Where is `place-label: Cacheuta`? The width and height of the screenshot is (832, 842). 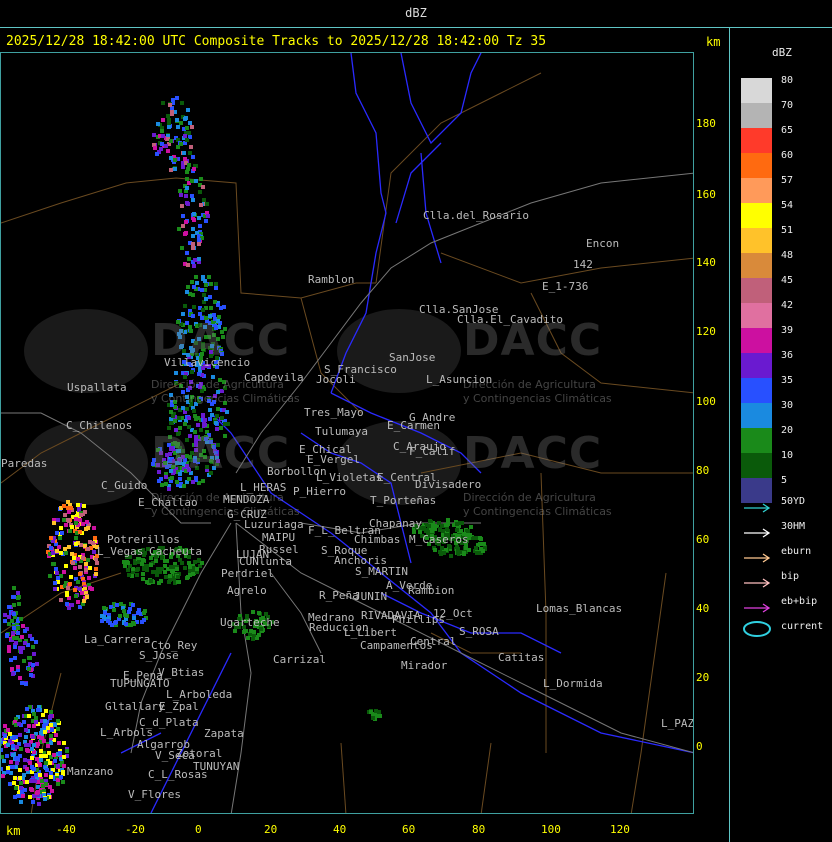
place-label: Cacheuta is located at coordinates (175, 551).